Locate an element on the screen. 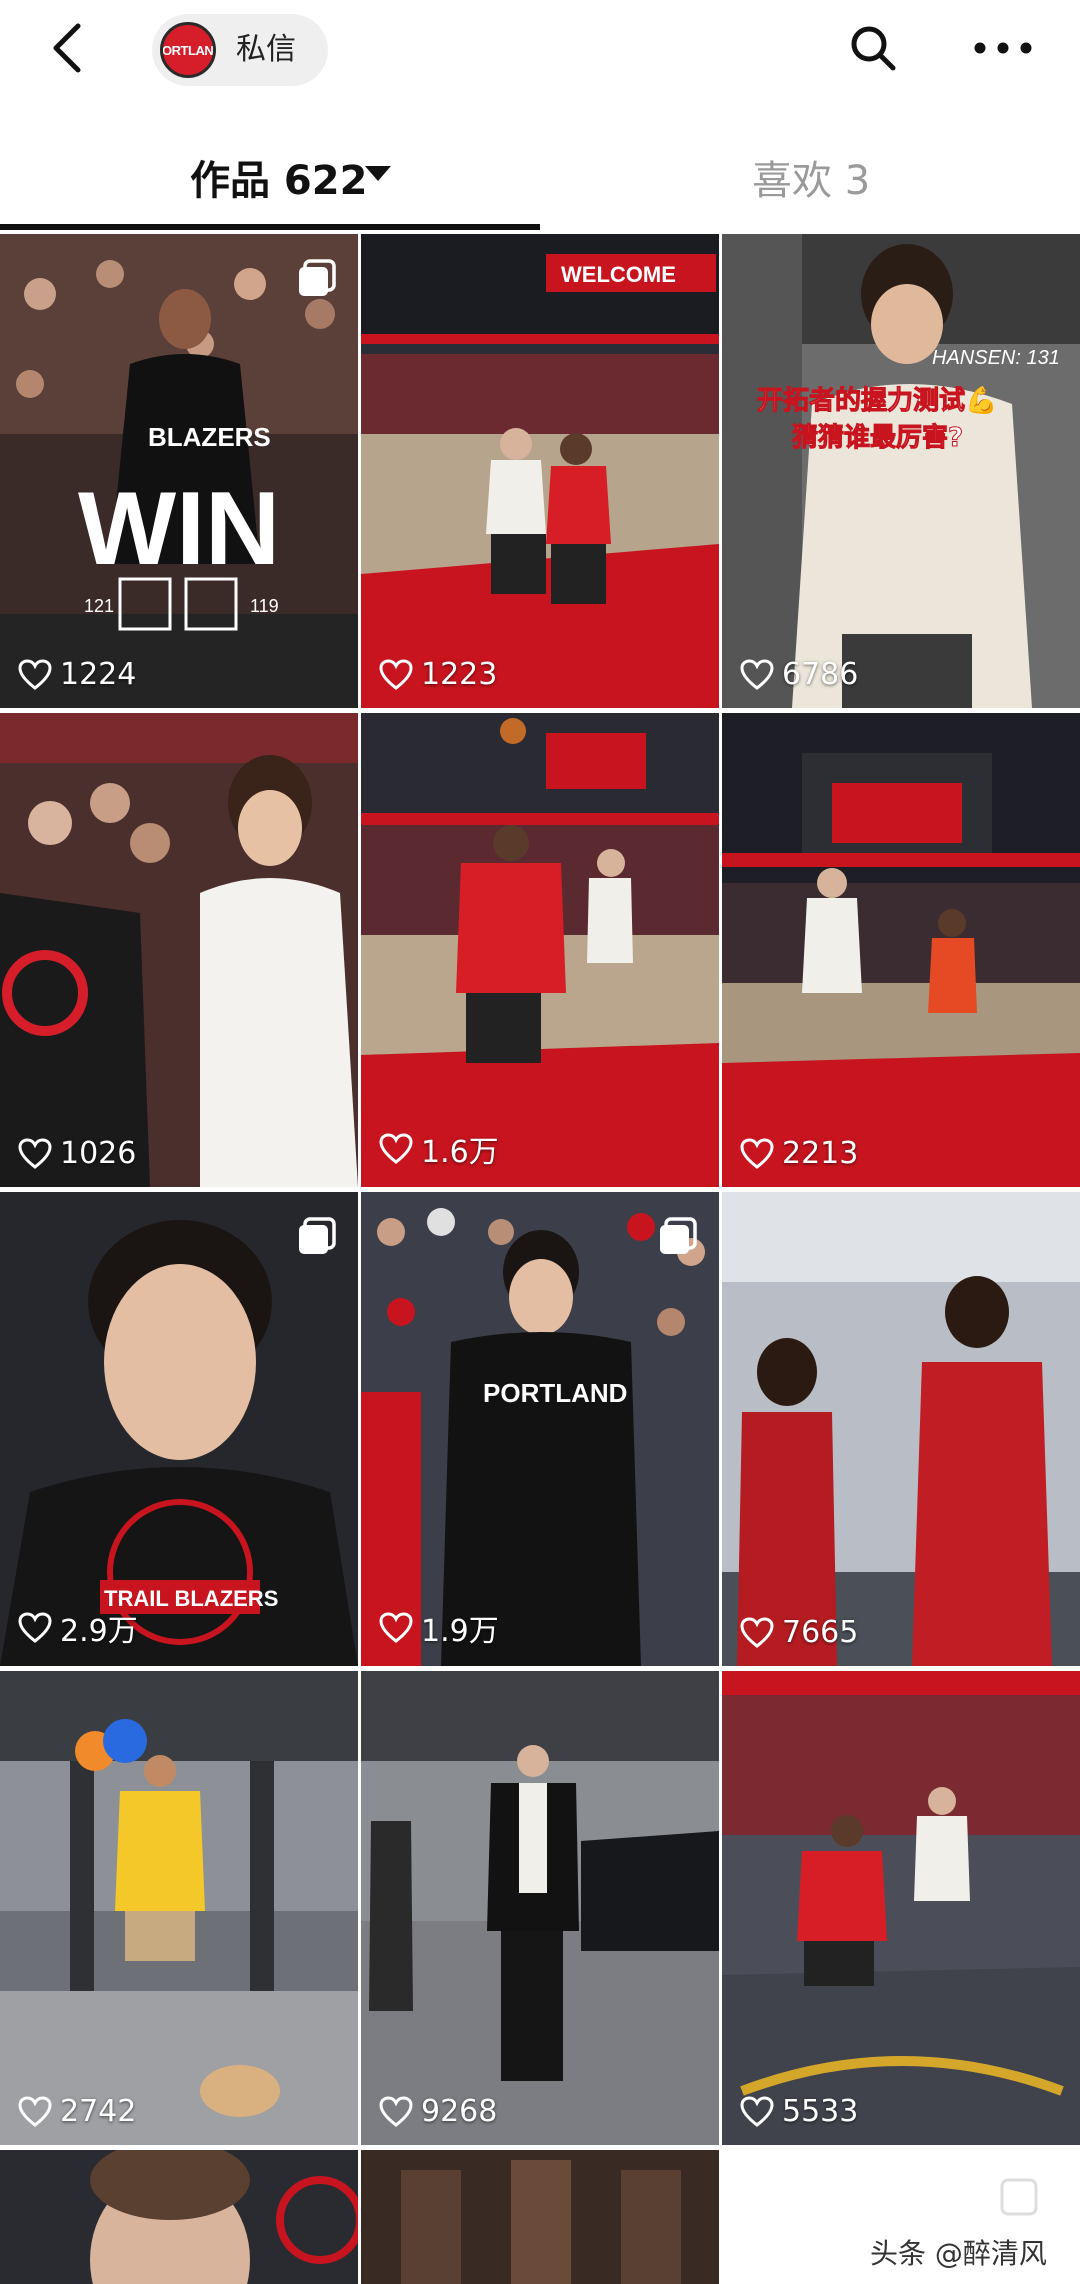  like-count: 1.9万 is located at coordinates (439, 1628).